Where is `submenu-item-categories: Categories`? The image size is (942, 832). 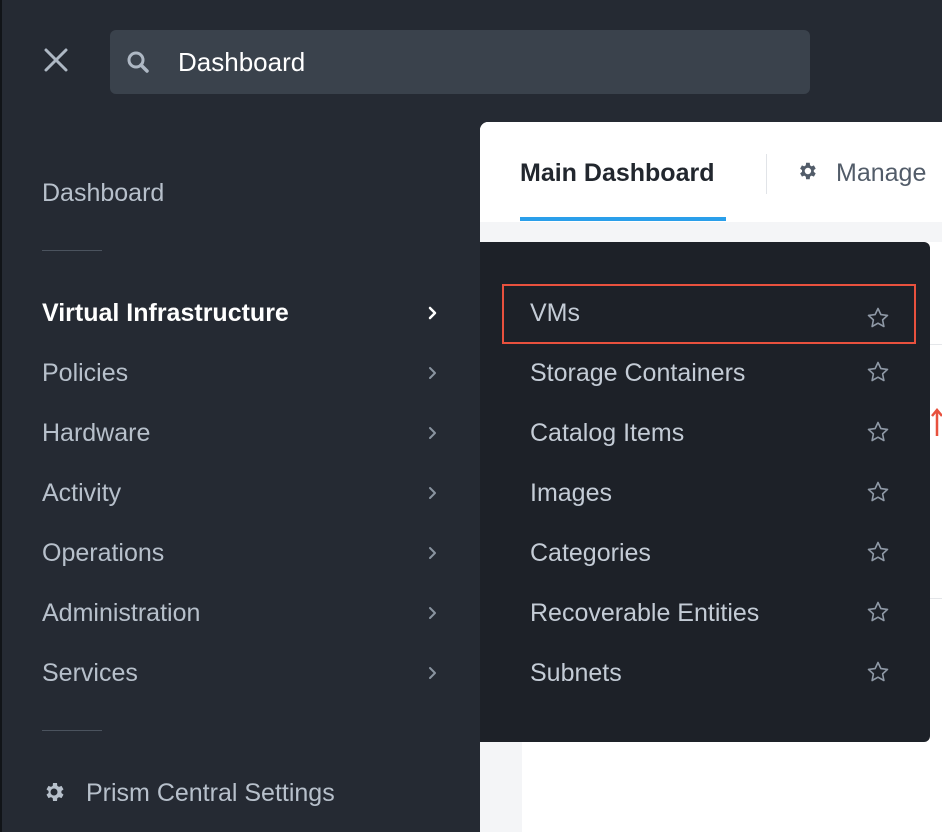 submenu-item-categories: Categories is located at coordinates (709, 554).